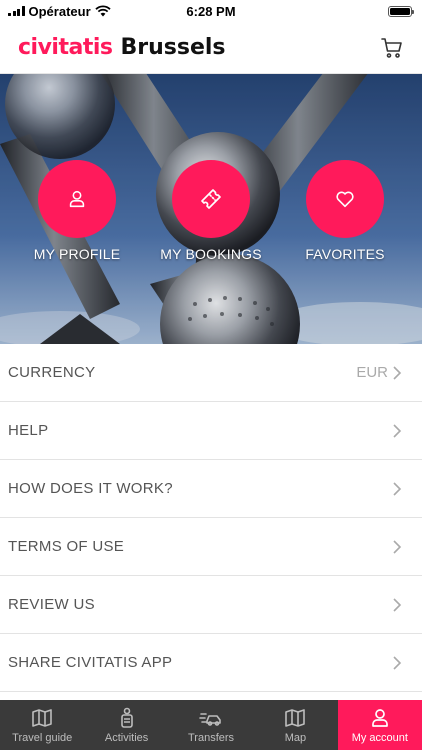  I want to click on menu-item-share: SHARE CIVITATIS APP, so click(211, 663).